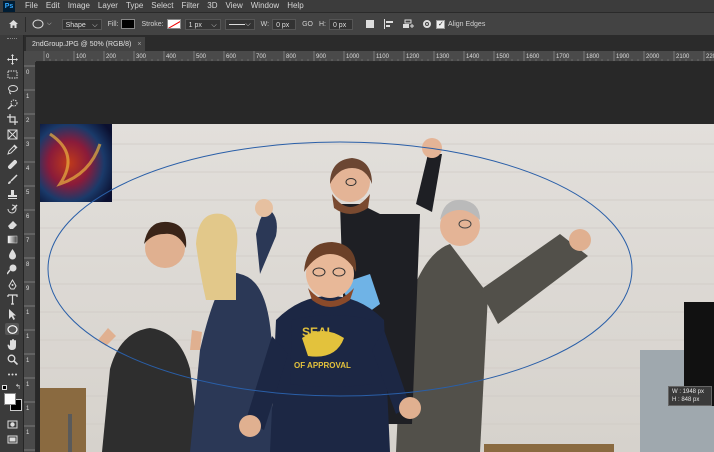  What do you see at coordinates (30, 56) in the screenshot?
I see `ruler-origin` at bounding box center [30, 56].